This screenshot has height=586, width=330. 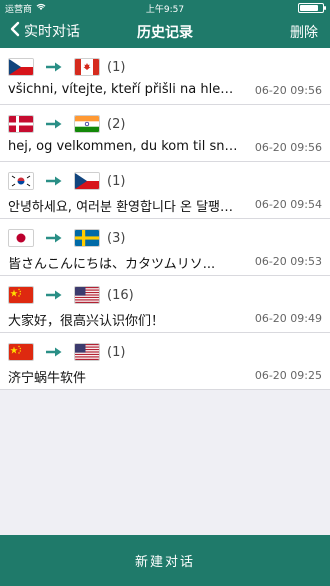 I want to click on india-flag-icon, so click(x=87, y=124).